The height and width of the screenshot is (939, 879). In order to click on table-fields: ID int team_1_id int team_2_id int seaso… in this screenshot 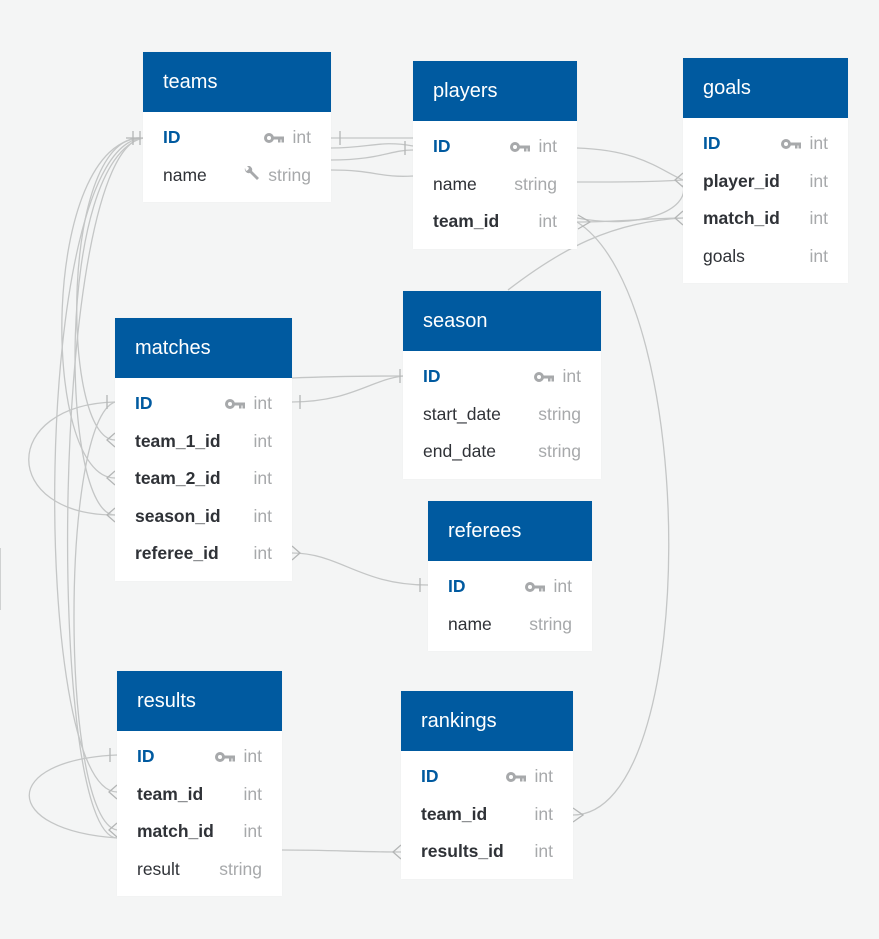, I will do `click(203, 479)`.